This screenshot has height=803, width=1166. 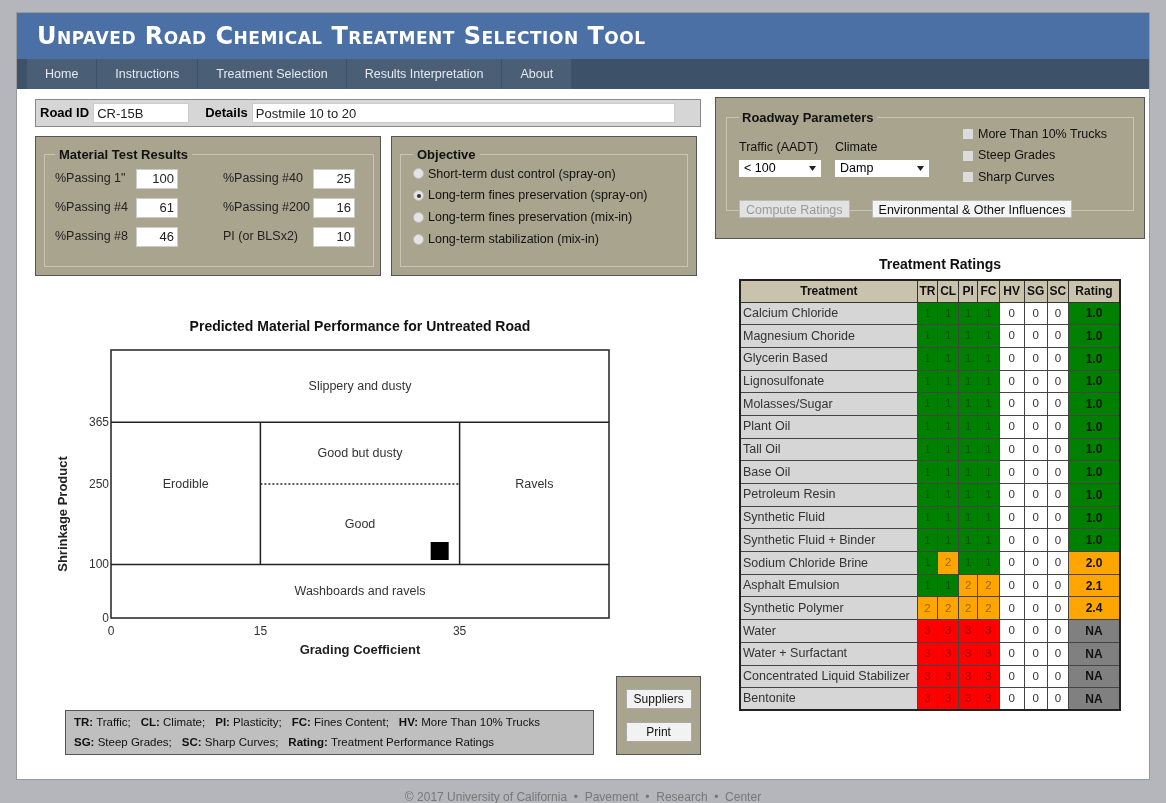 I want to click on radio-label: Short-term dust control (spray-on), so click(x=522, y=174).